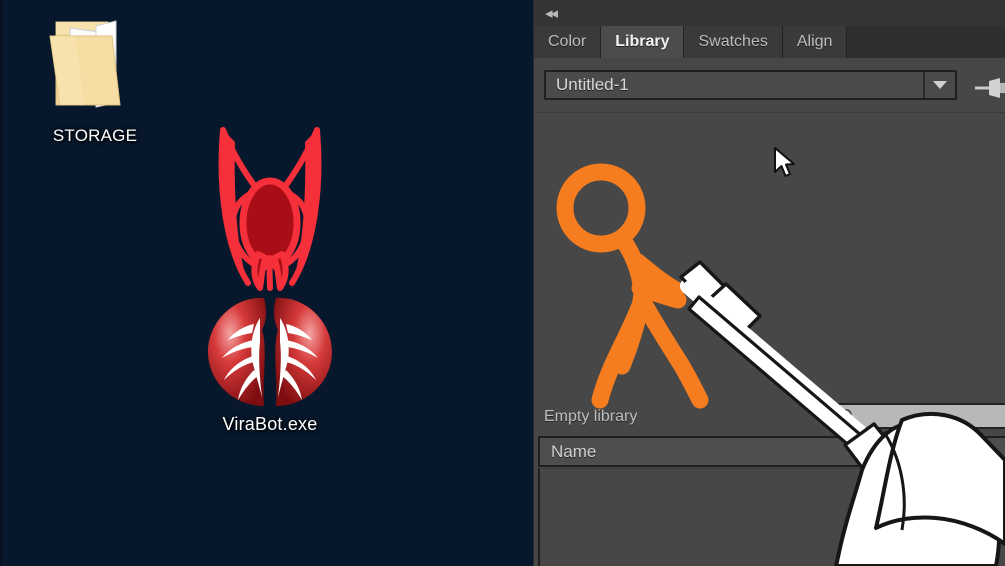 This screenshot has height=566, width=1005. I want to click on tab-label: Color, so click(567, 41).